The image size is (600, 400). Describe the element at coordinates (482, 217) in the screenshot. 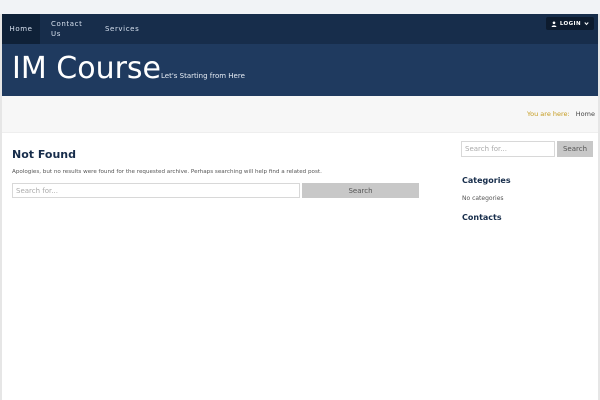

I see `contacts-heading: Contacts` at that location.